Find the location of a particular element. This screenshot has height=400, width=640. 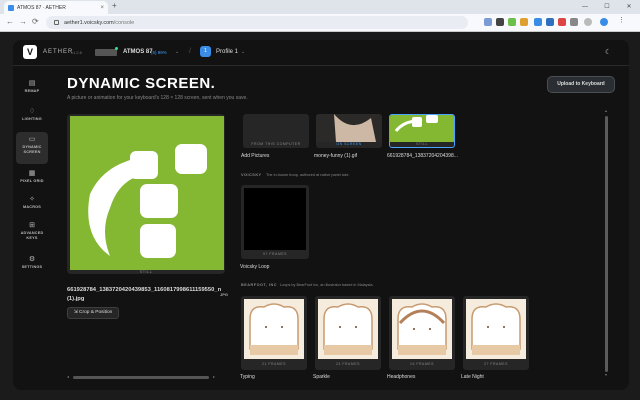

browser-tab-strip: ATMOS 87 · AETHER × + — ☐ ✕ is located at coordinates (320, 7).